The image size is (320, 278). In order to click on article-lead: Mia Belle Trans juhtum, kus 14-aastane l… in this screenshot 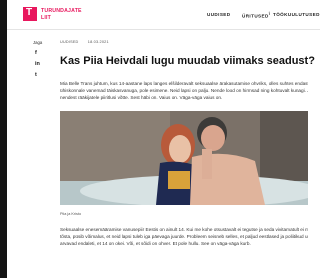, I will do `click(184, 90)`.